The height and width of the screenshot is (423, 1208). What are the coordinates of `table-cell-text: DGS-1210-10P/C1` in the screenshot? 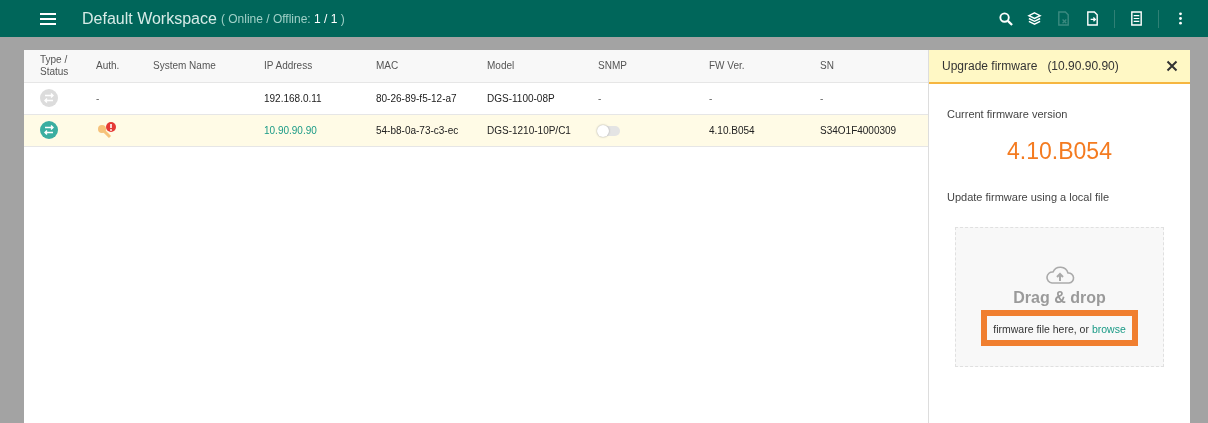 It's located at (529, 130).